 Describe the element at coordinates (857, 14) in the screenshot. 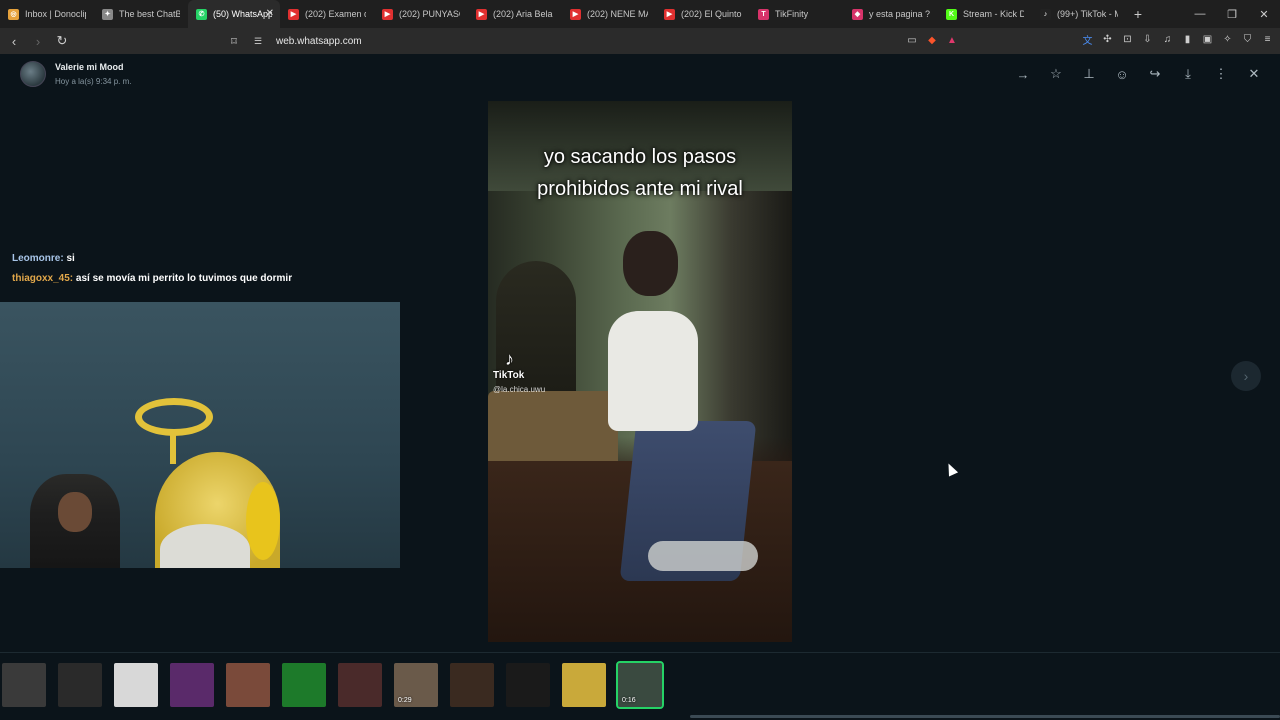

I see `tab-favicon-icon: ◆` at that location.